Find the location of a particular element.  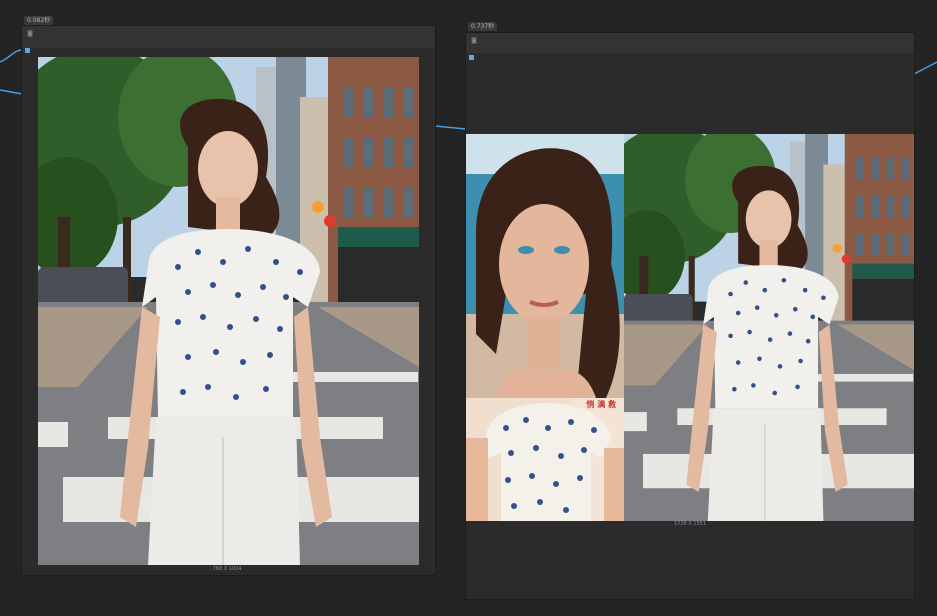

input-port is located at coordinates (27, 50).